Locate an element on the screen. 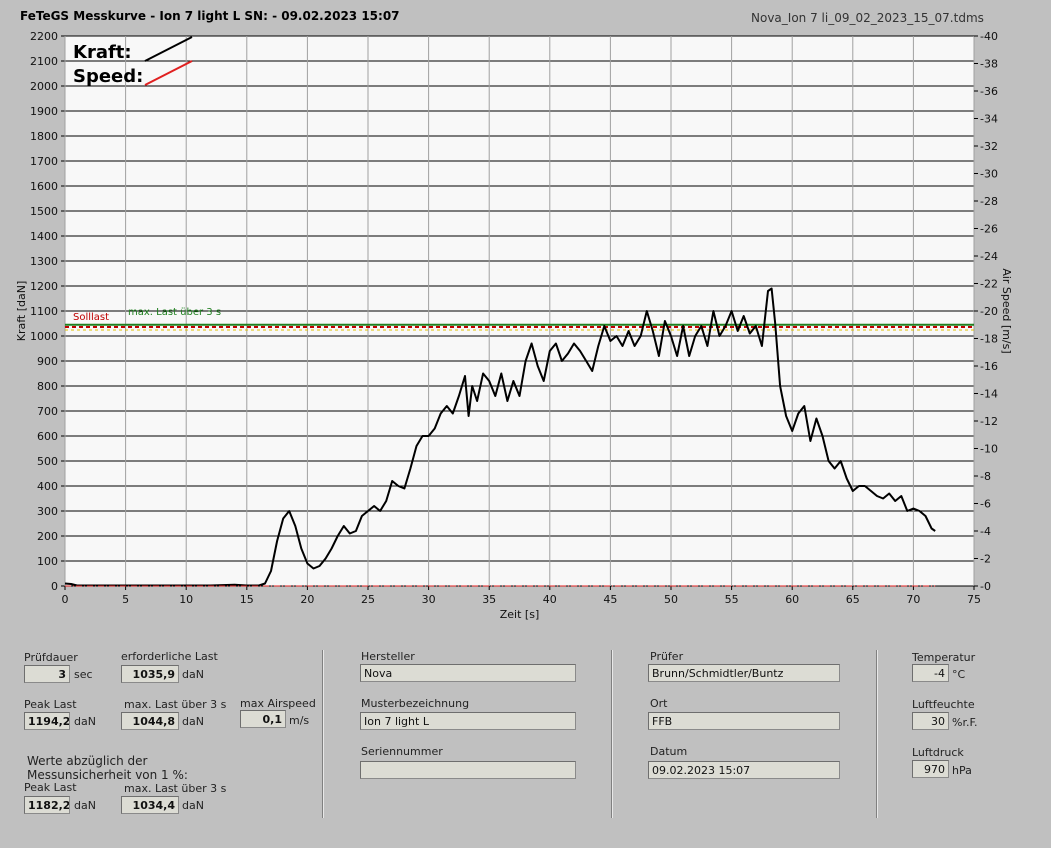 This screenshot has width=1051, height=848. y-tick-label: 900 is located at coordinates (47, 361).